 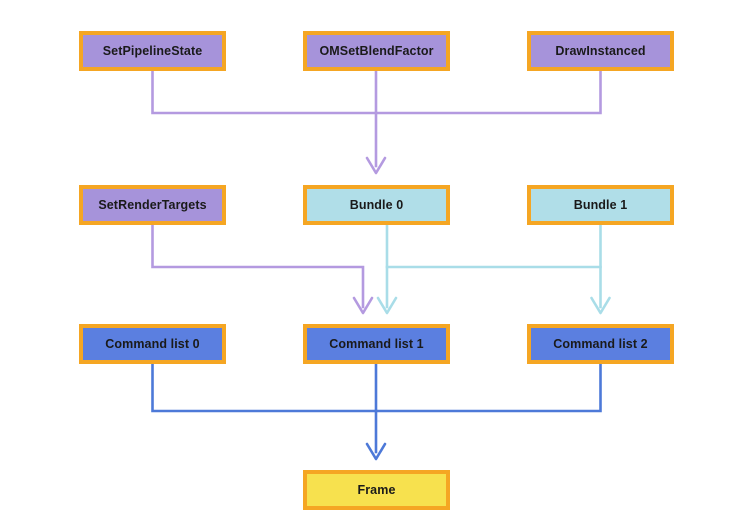 I want to click on node-label: Command list 0, so click(x=152, y=343).